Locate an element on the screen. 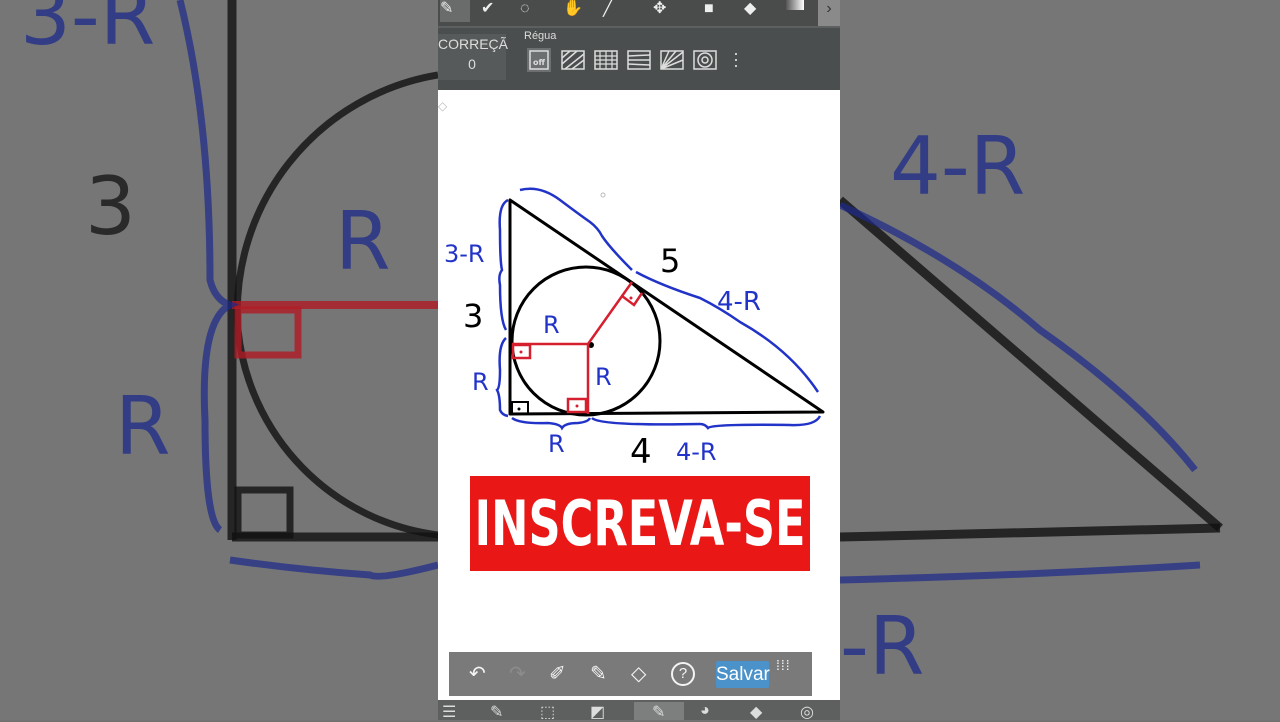 This screenshot has height=722, width=1280. ruler-radial-icon is located at coordinates (672, 60).